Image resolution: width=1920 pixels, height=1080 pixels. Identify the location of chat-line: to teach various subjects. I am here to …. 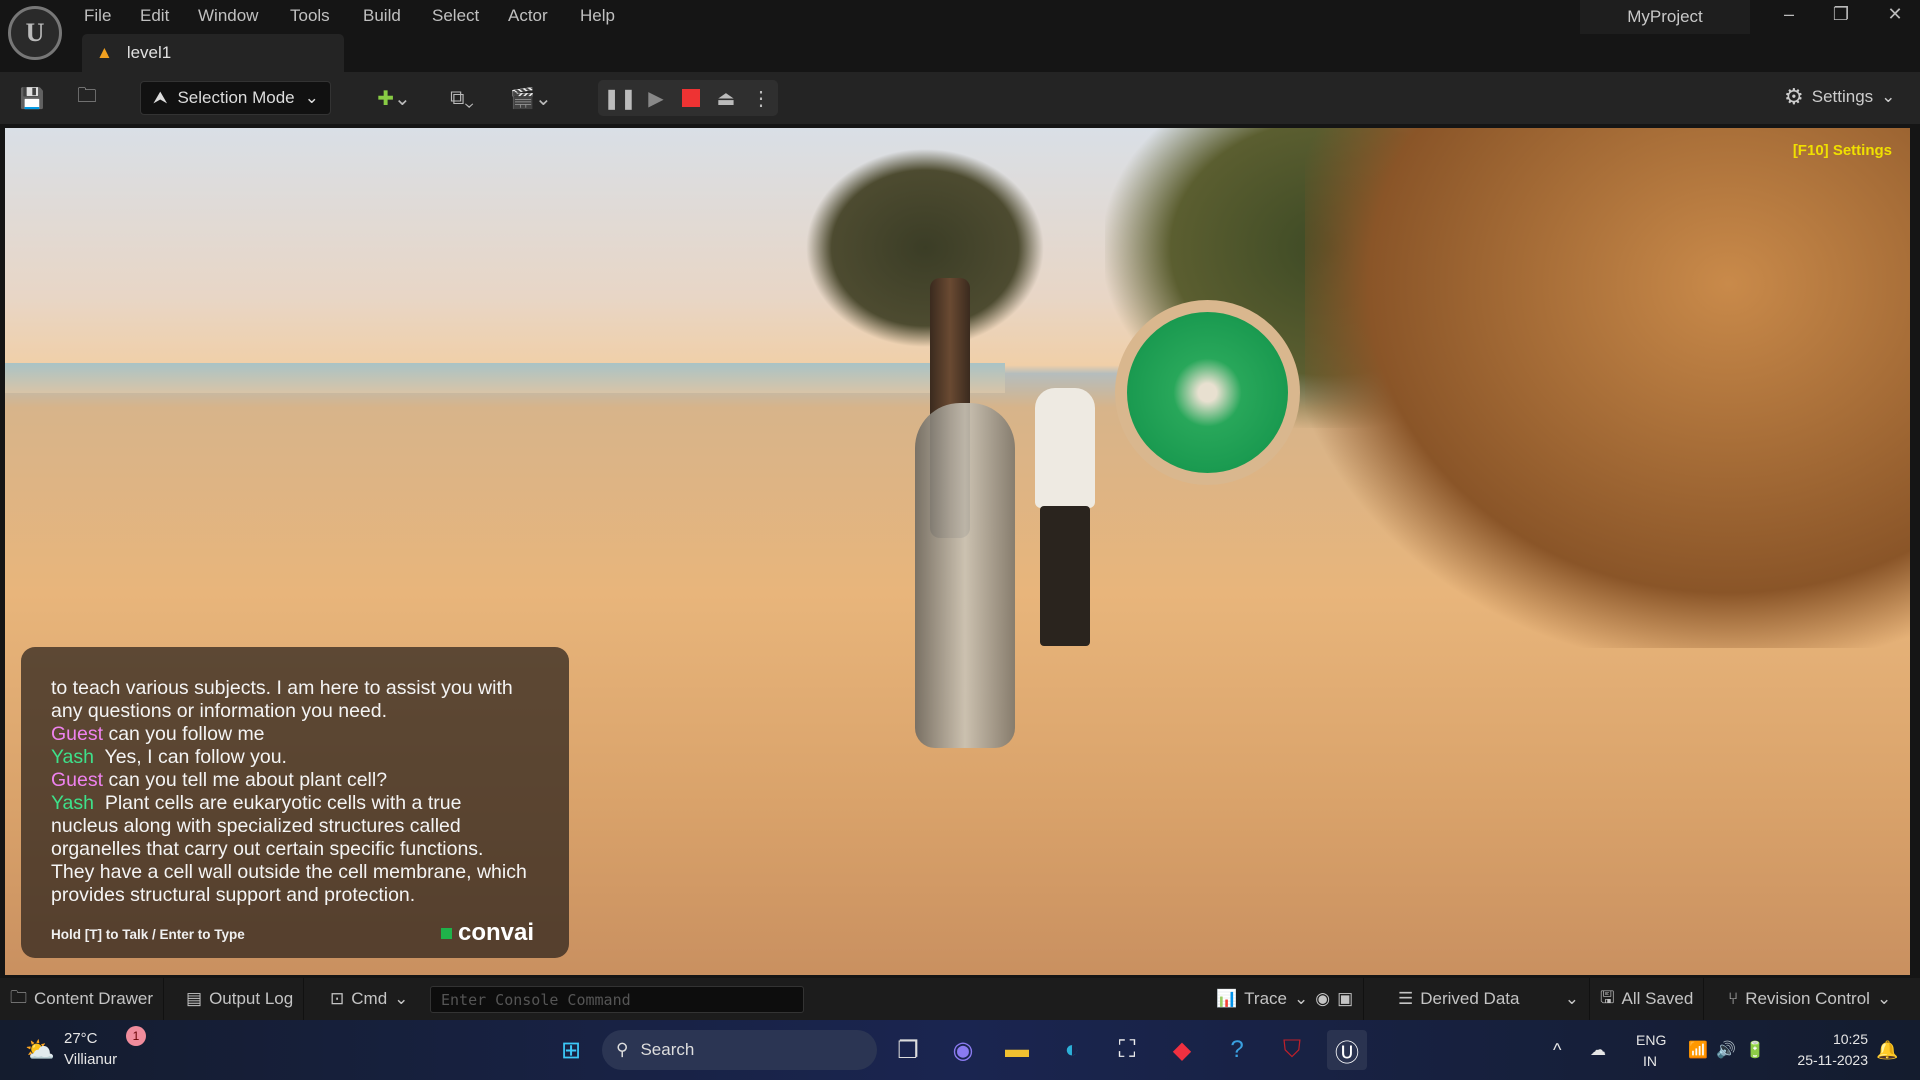
(282, 688).